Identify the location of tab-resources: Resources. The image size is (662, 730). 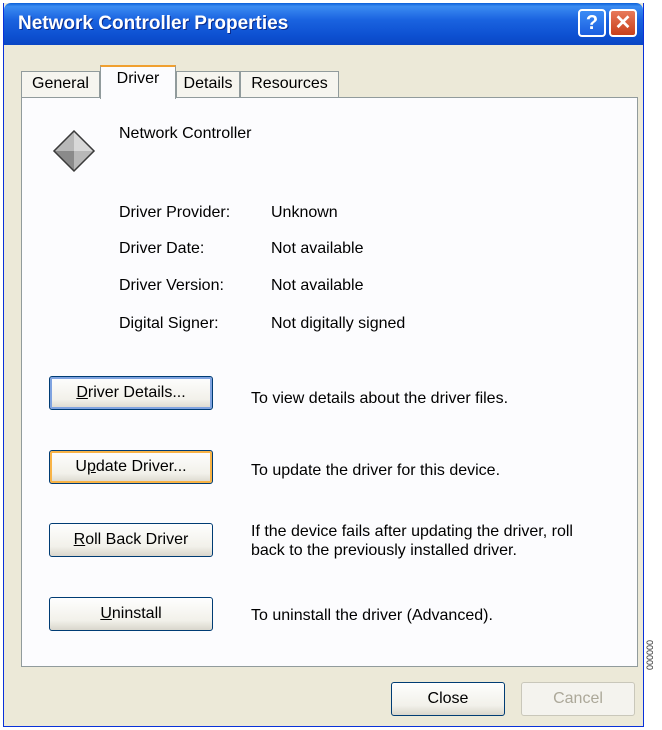
(289, 84).